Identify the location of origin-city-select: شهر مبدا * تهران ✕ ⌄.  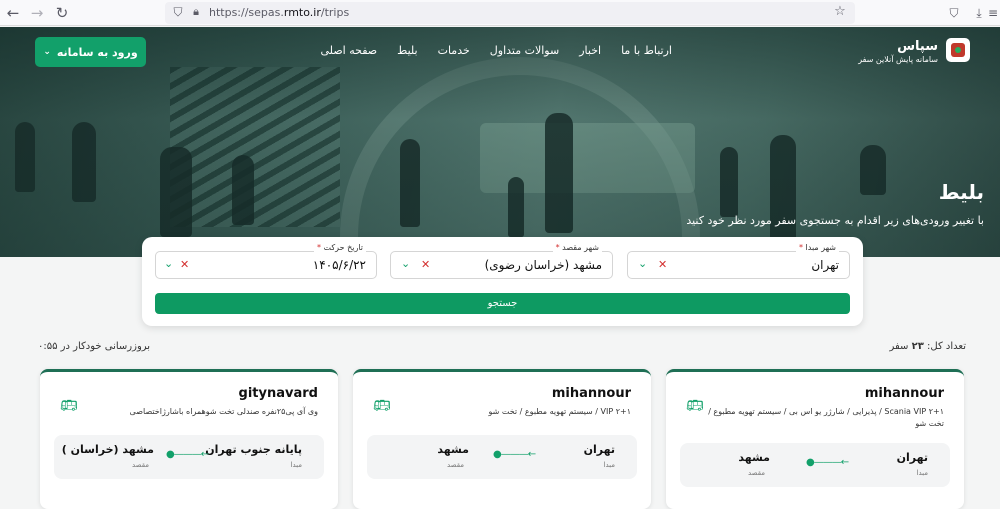
(738, 261).